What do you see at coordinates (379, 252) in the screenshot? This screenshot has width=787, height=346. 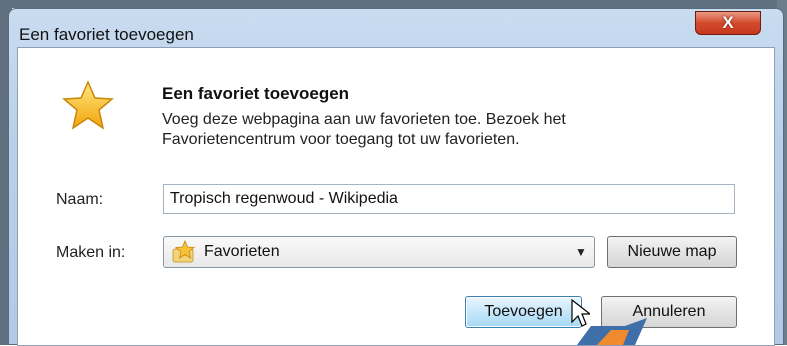 I see `folder-select: Favorieten ▼` at bounding box center [379, 252].